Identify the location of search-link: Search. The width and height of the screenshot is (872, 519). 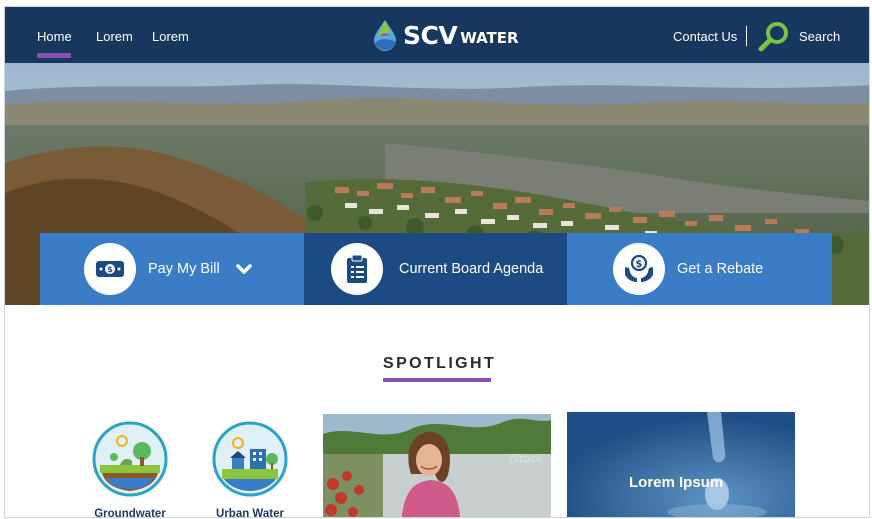
(819, 36).